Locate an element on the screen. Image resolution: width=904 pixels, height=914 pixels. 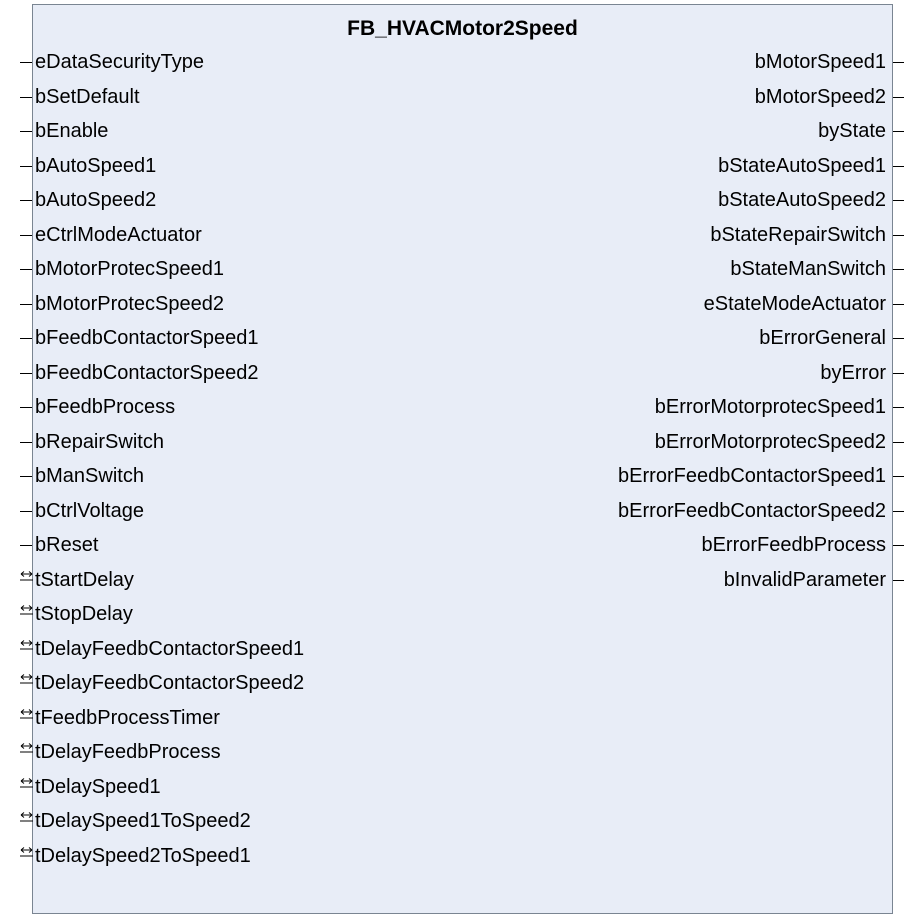
output-pin-label: eStateModeActuator is located at coordinates (794, 303).